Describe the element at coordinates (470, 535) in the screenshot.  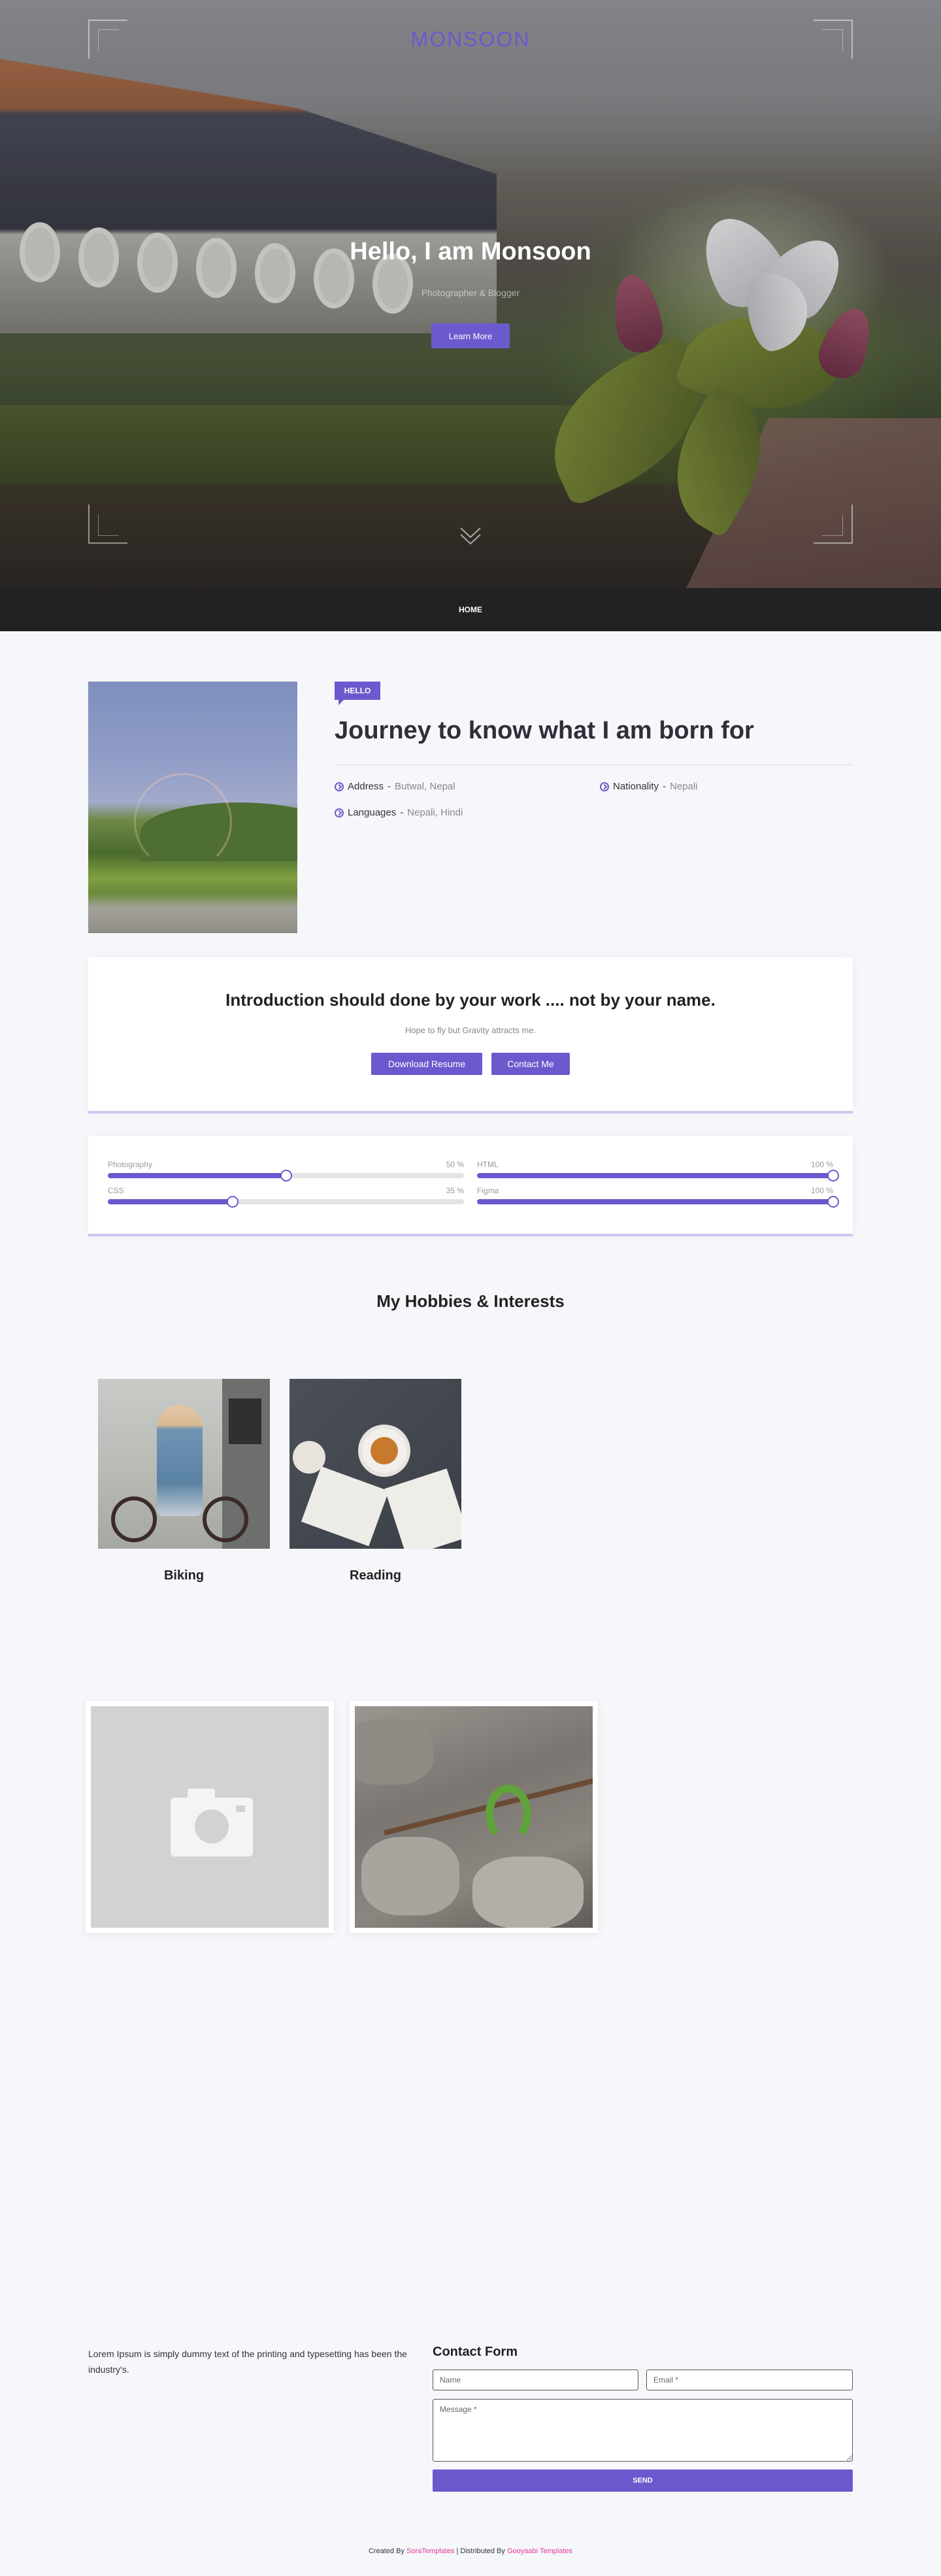
I see `scroll-down-chevron-icon` at that location.